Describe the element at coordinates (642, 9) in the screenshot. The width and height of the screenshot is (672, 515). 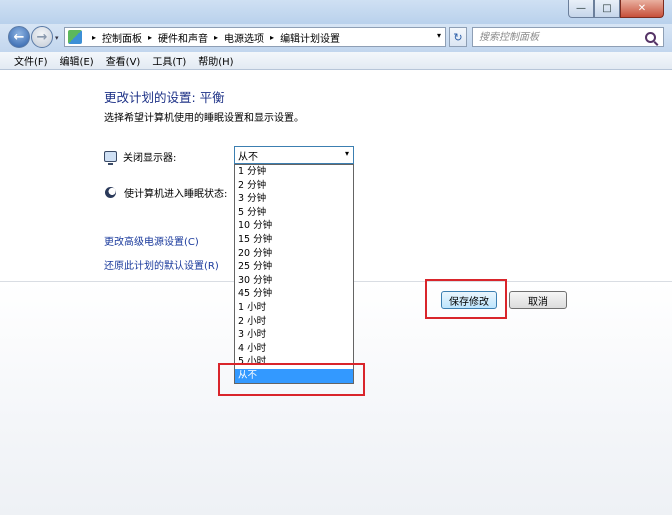
I see `close-button: ✕` at that location.